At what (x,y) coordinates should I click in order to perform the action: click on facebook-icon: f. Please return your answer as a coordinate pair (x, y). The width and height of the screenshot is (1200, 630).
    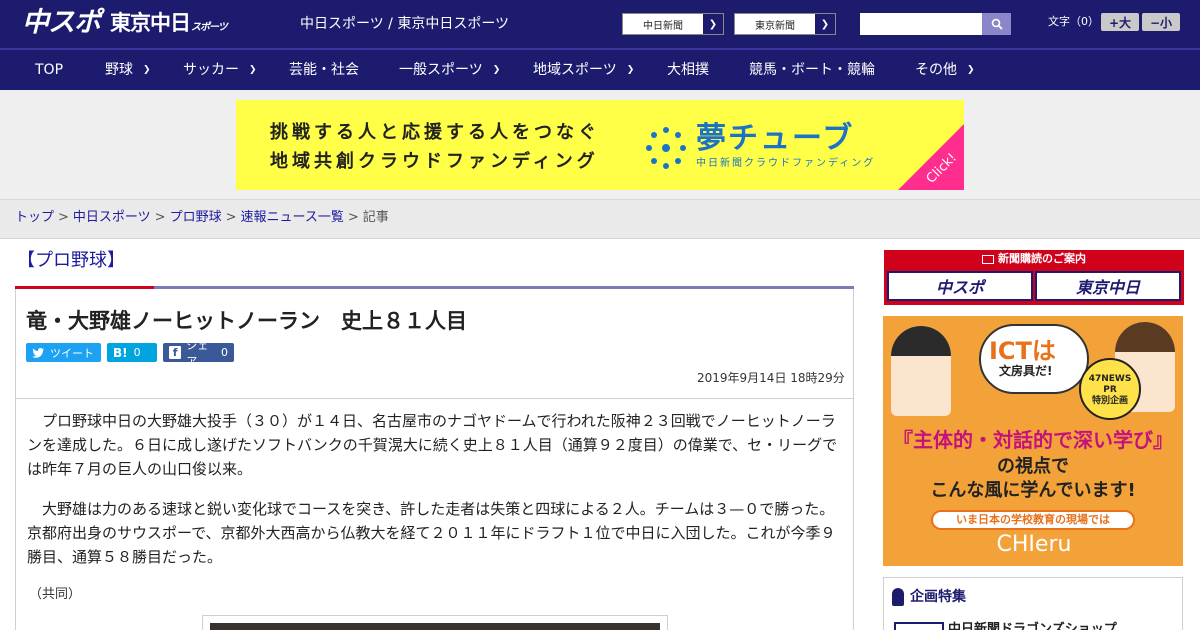
    Looking at the image, I should click on (175, 352).